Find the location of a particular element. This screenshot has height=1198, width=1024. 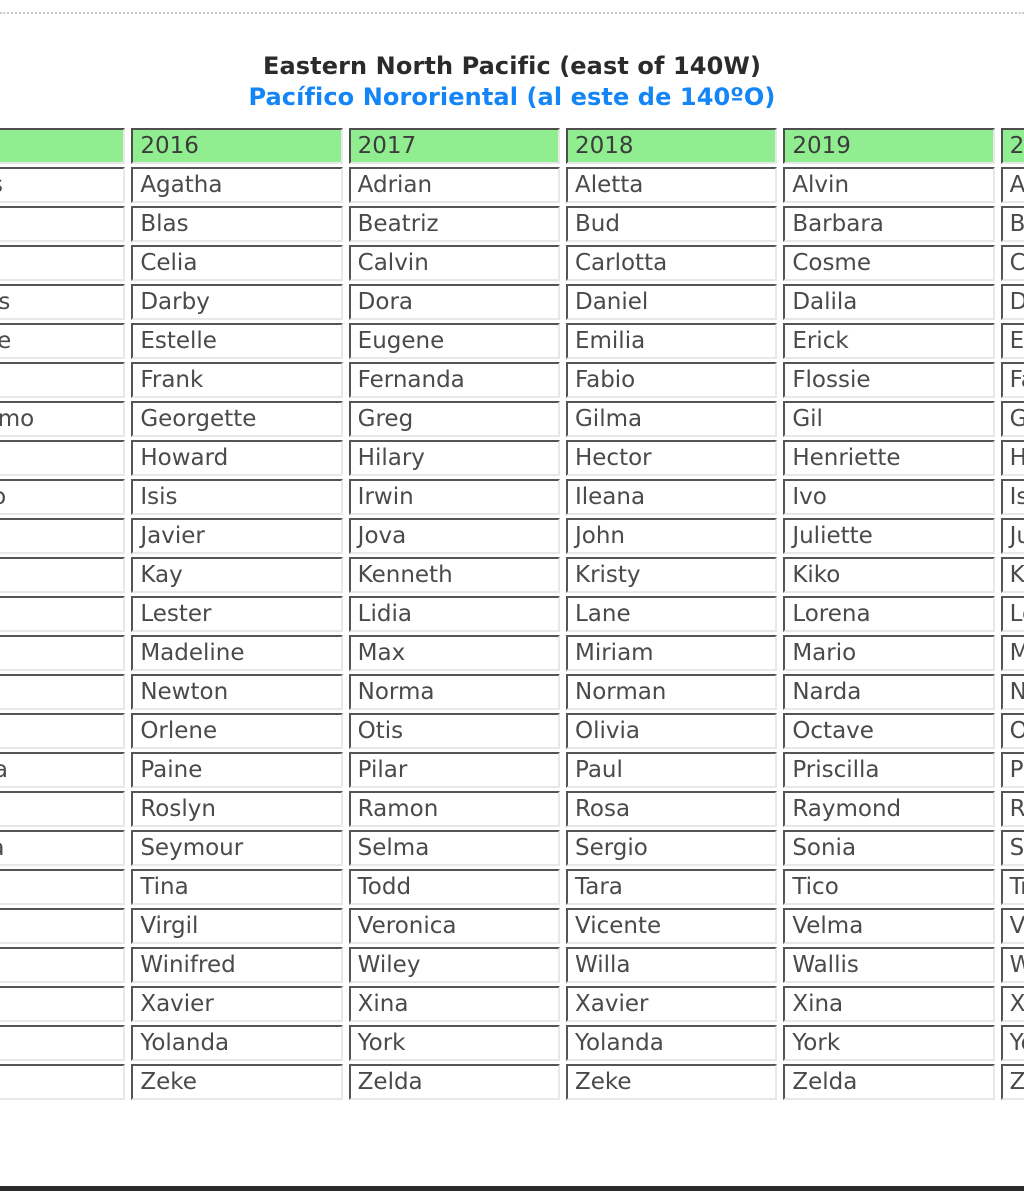

name-cell-2017-24: Zelda is located at coordinates (454, 1082).